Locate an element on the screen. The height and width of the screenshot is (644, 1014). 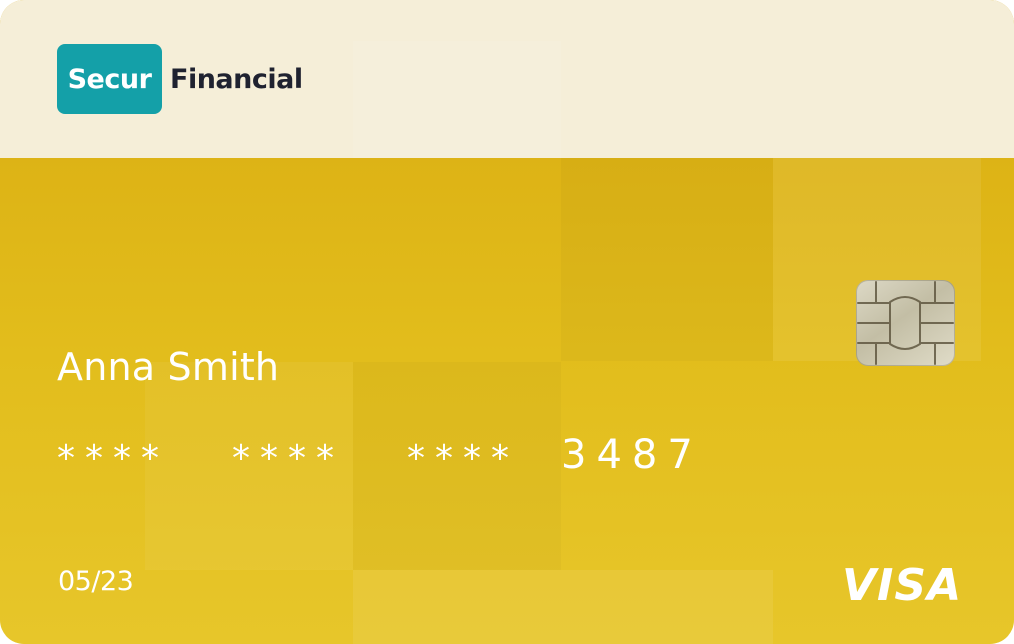
card-number-last-four: 3487 is located at coordinates (632, 455).